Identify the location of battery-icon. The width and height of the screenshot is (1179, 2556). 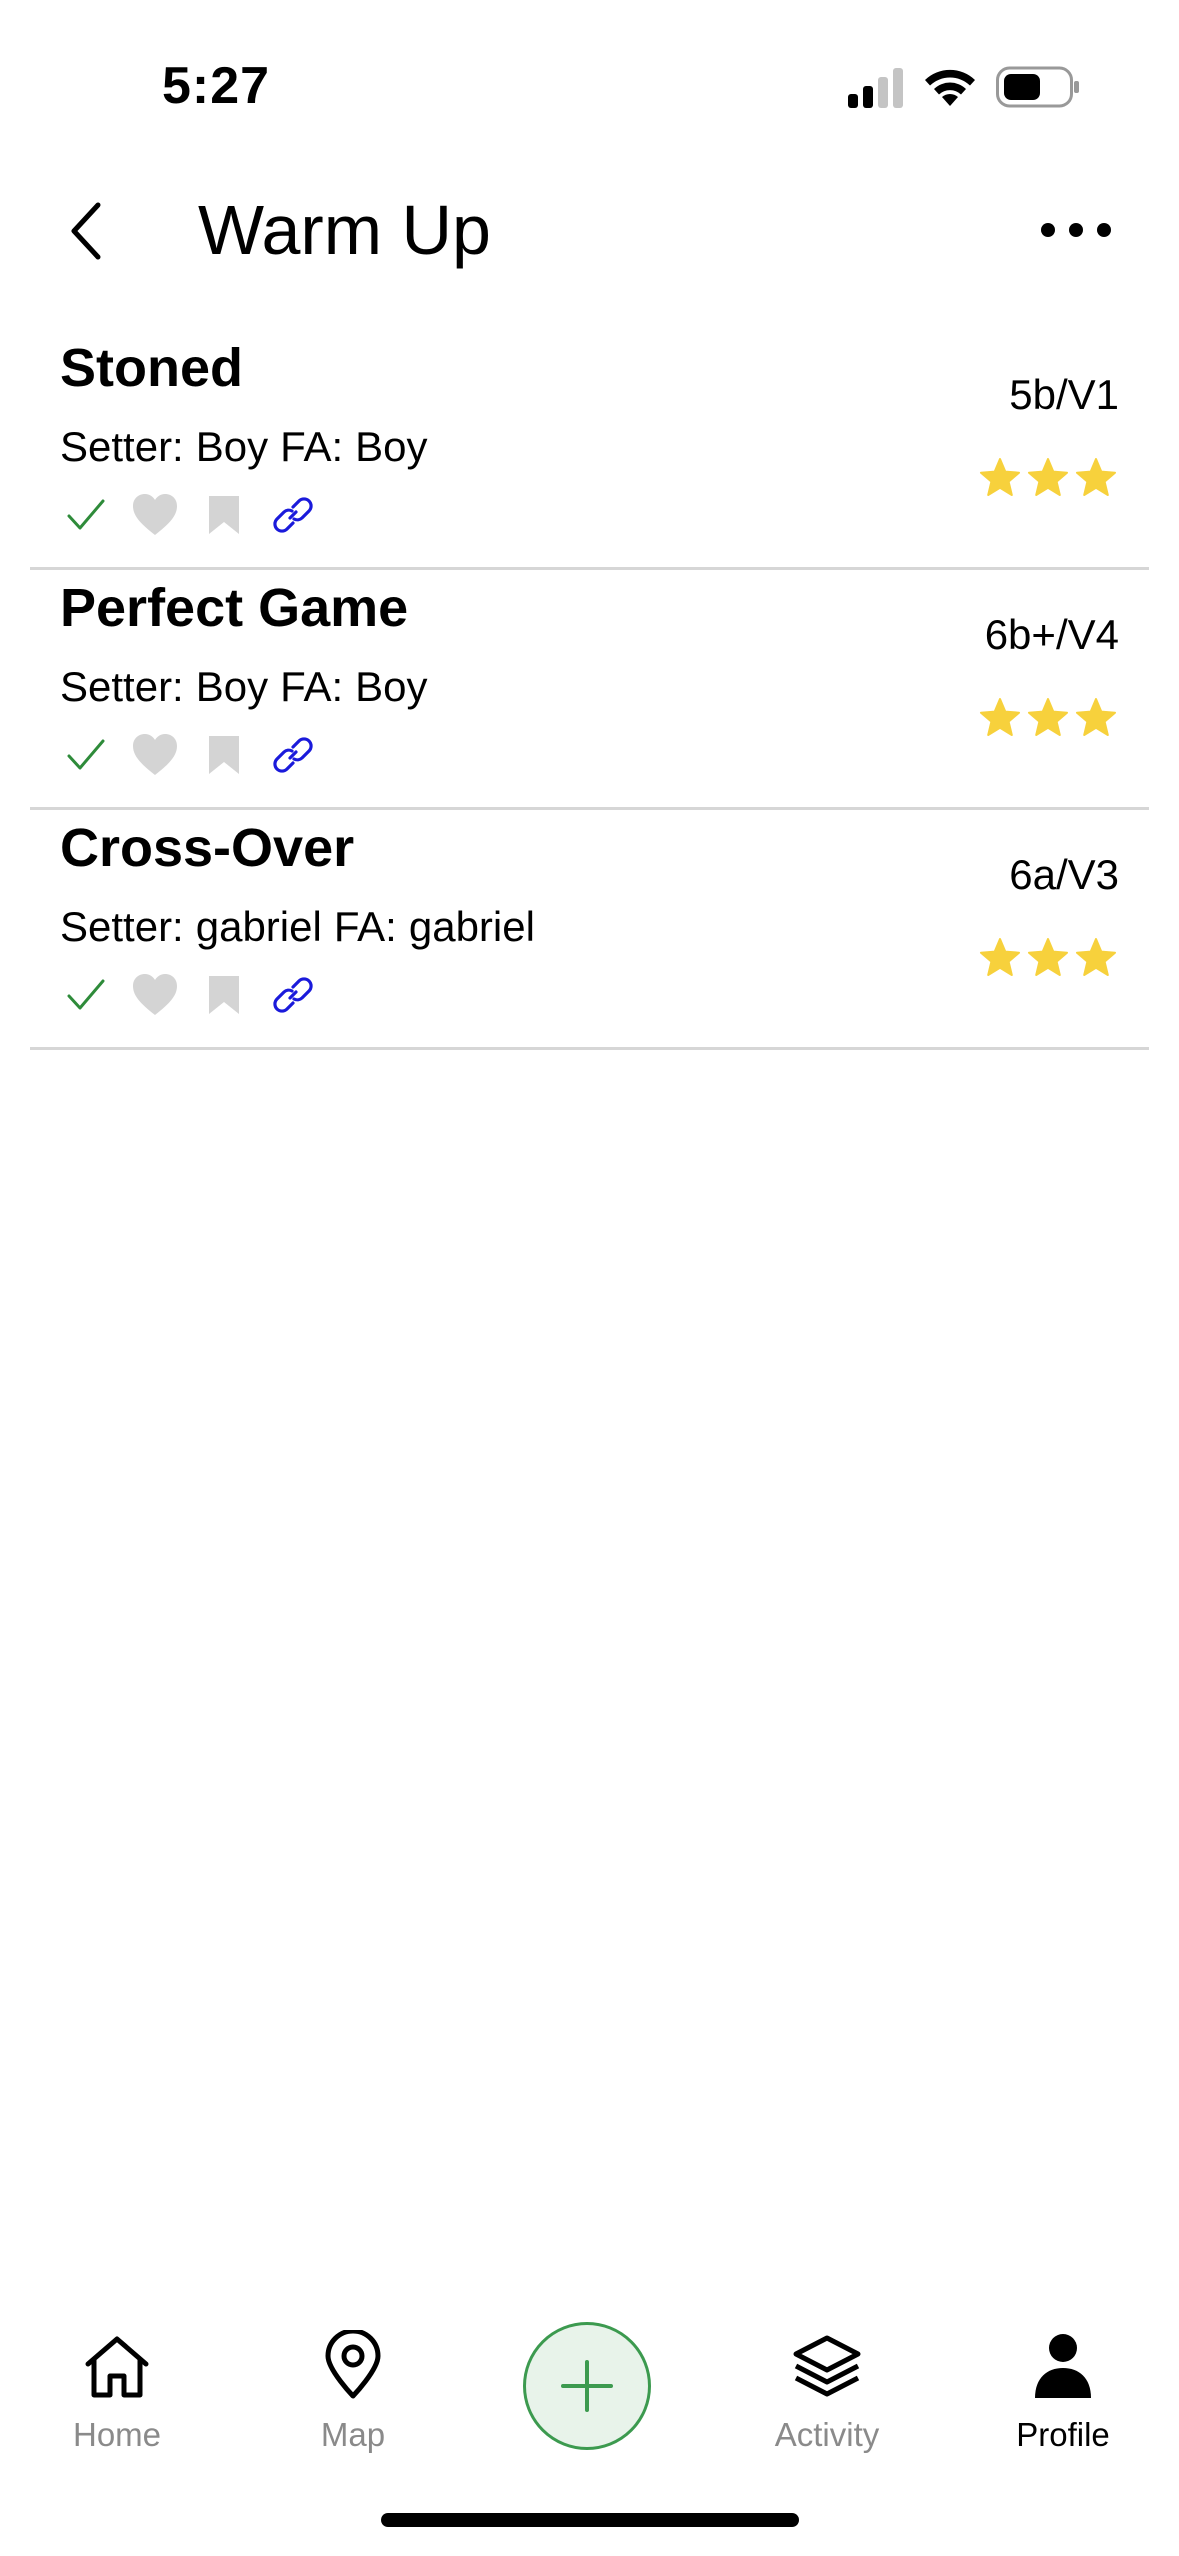
(1037, 87).